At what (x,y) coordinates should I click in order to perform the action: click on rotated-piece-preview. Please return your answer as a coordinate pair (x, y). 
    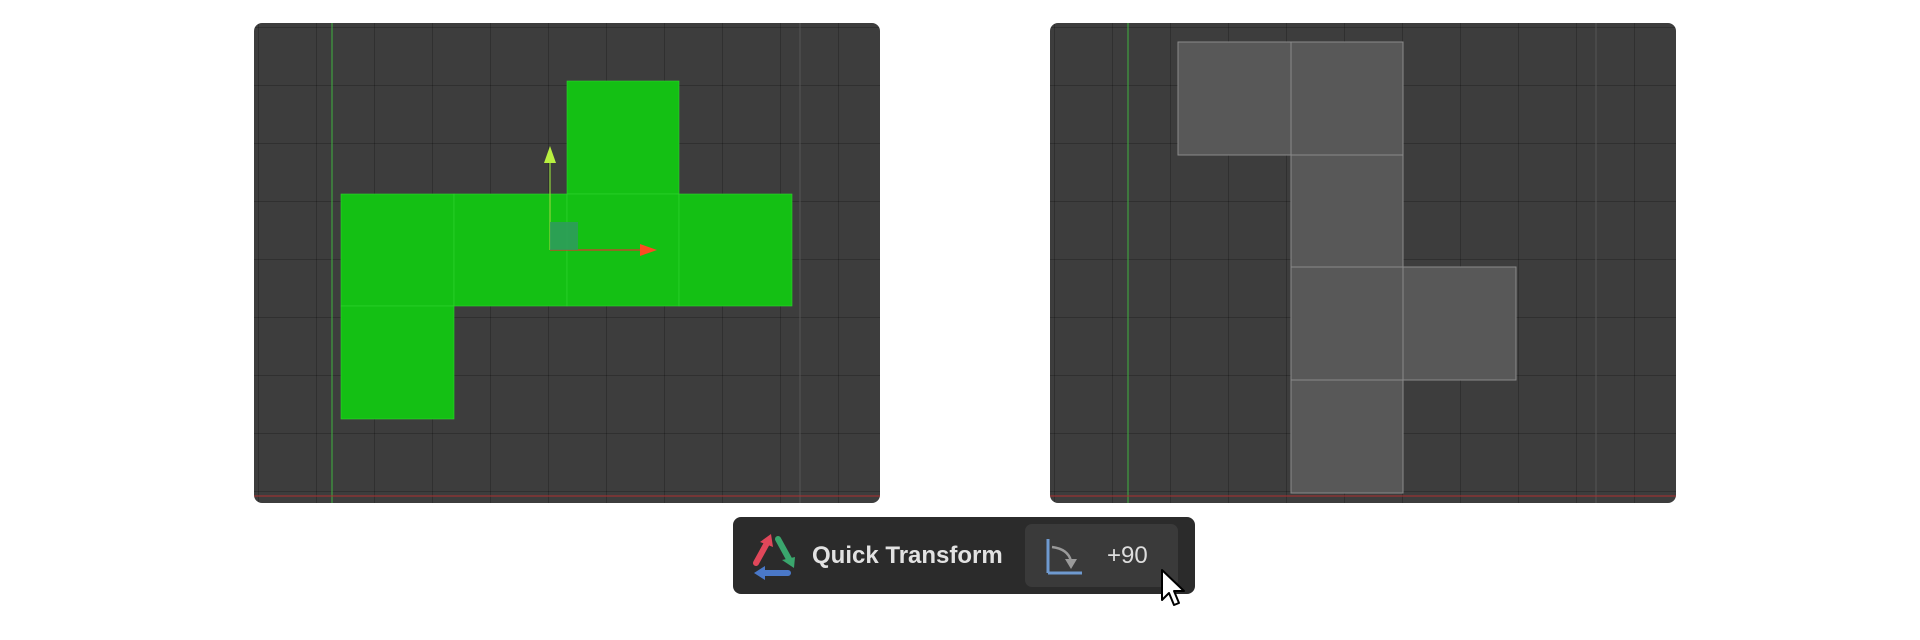
    Looking at the image, I should click on (1347, 267).